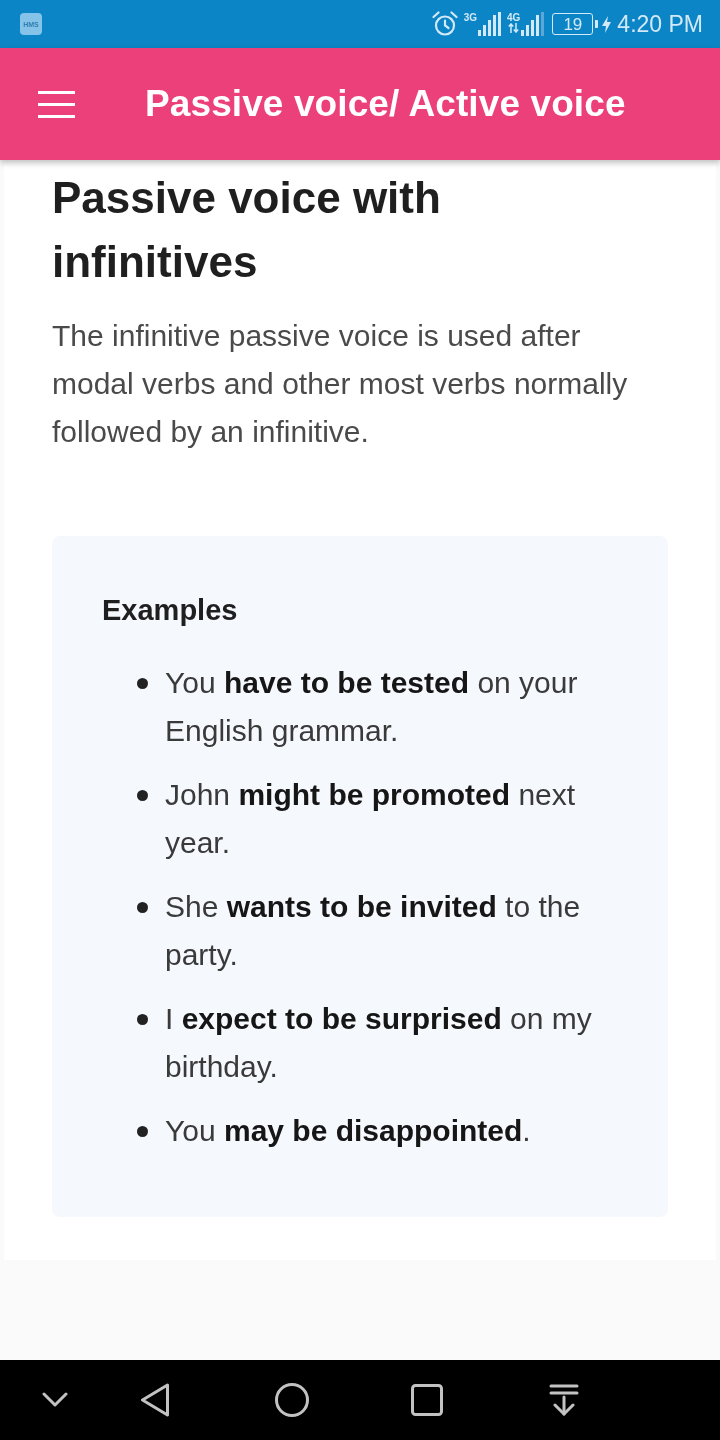 The image size is (720, 1440). What do you see at coordinates (170, 610) in the screenshot?
I see `examples-heading: Examples` at bounding box center [170, 610].